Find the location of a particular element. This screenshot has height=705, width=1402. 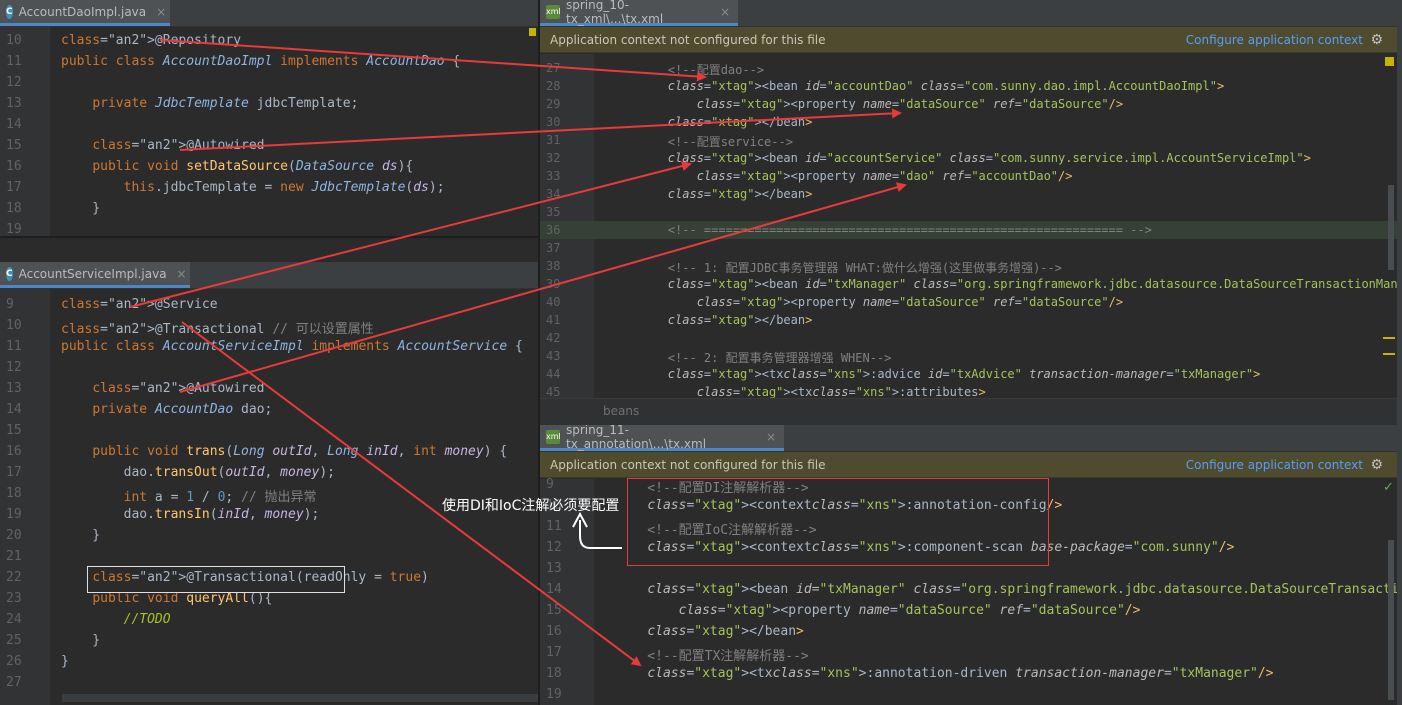

arrow-autowired-to-datasource is located at coordinates (540, 129).